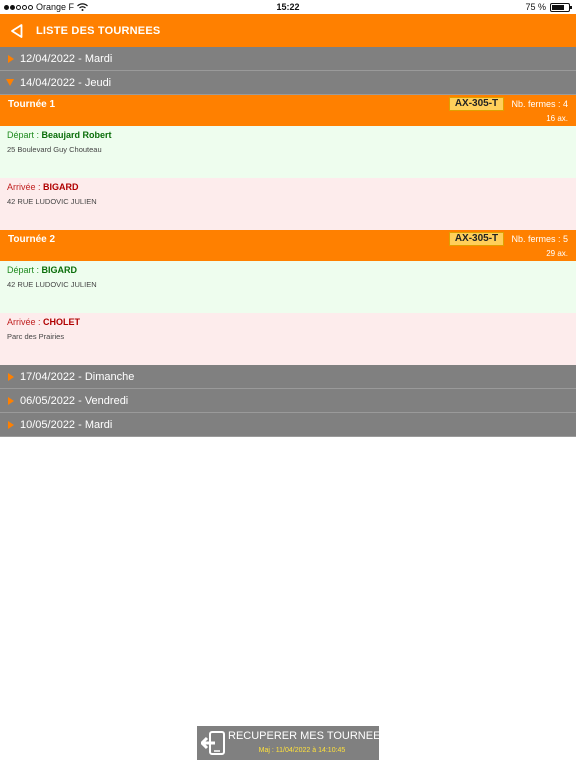 This screenshot has height=768, width=576. Describe the element at coordinates (66, 58) in the screenshot. I see `date-label: 12/04/2022 - Mardi` at that location.